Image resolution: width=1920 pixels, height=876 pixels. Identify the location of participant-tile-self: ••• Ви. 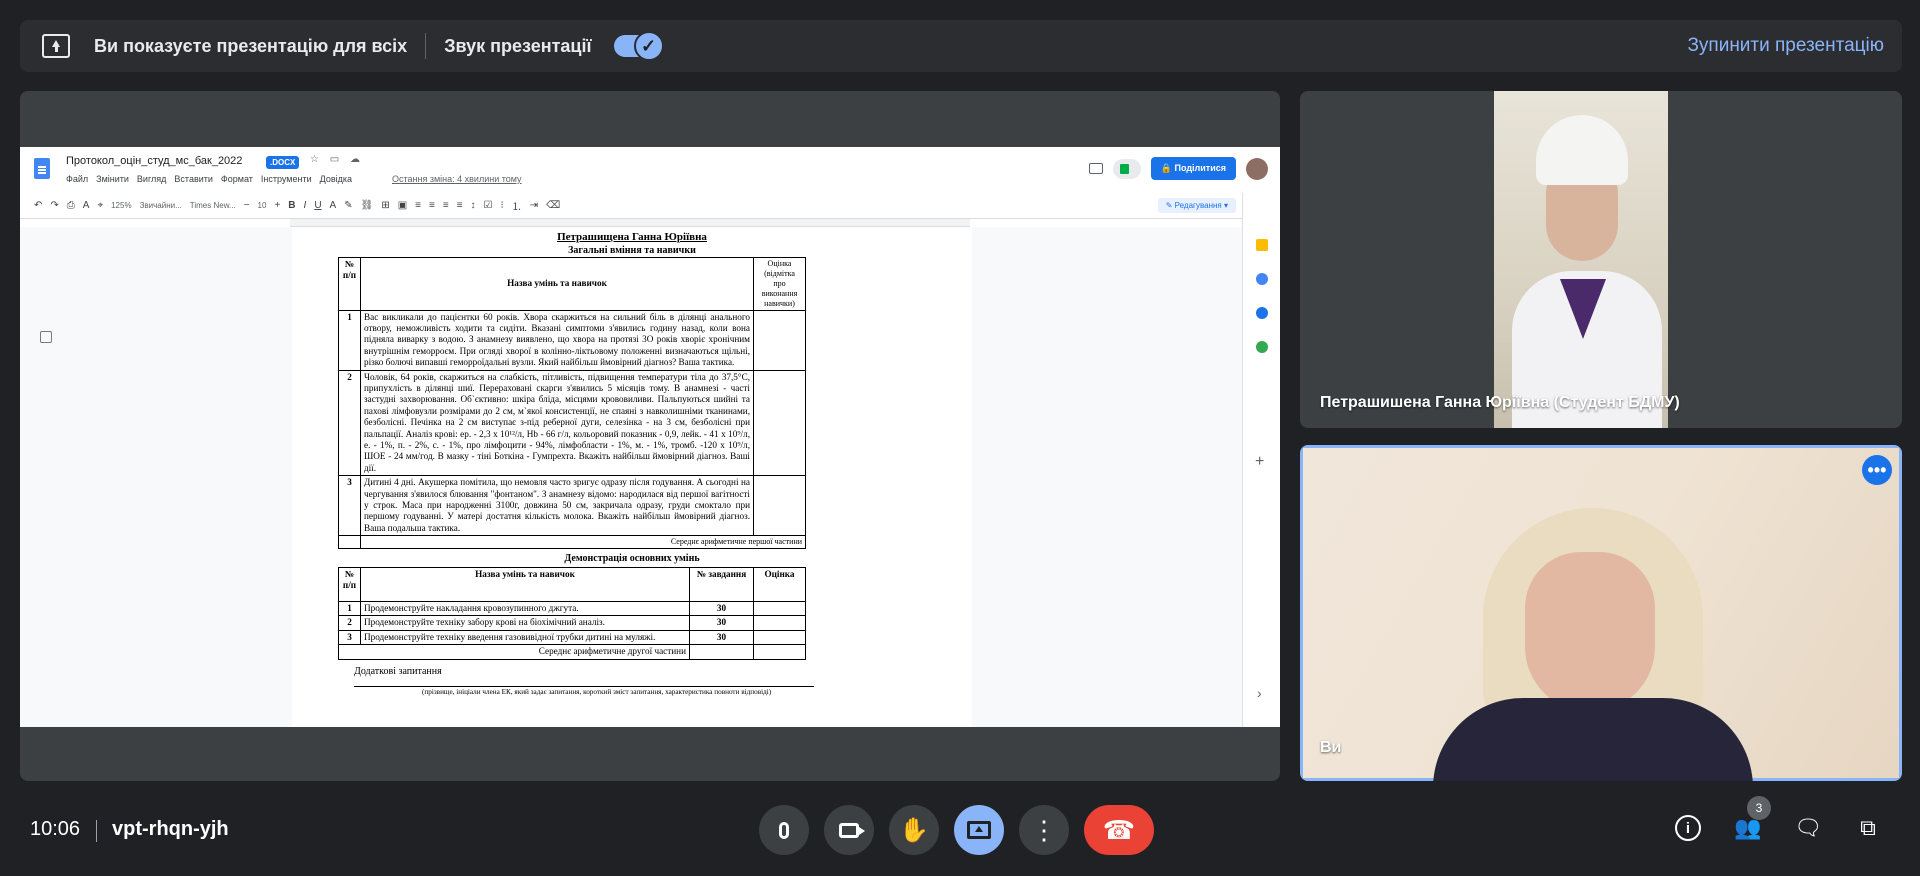
(1601, 613).